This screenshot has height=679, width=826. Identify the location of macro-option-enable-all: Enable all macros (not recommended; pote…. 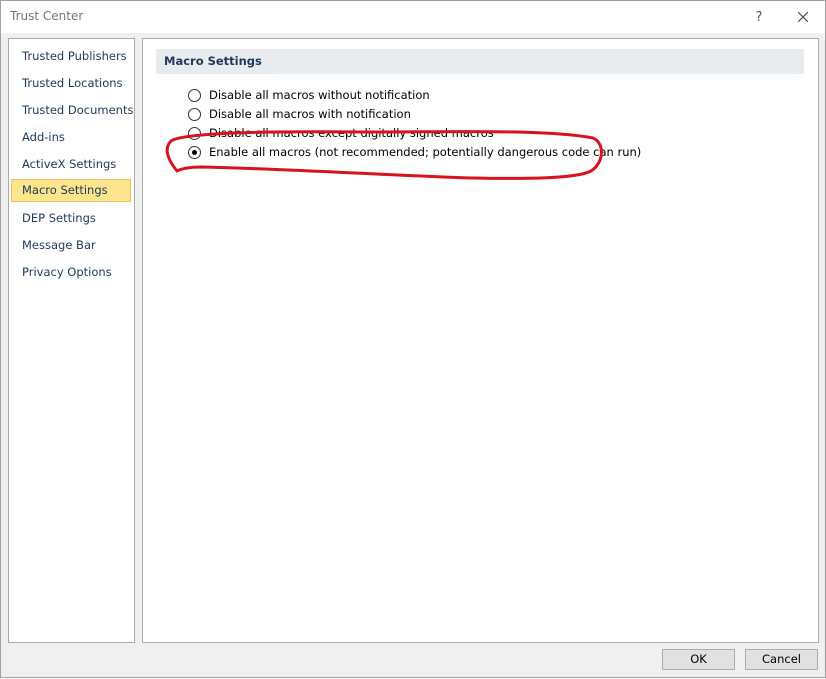
(414, 152).